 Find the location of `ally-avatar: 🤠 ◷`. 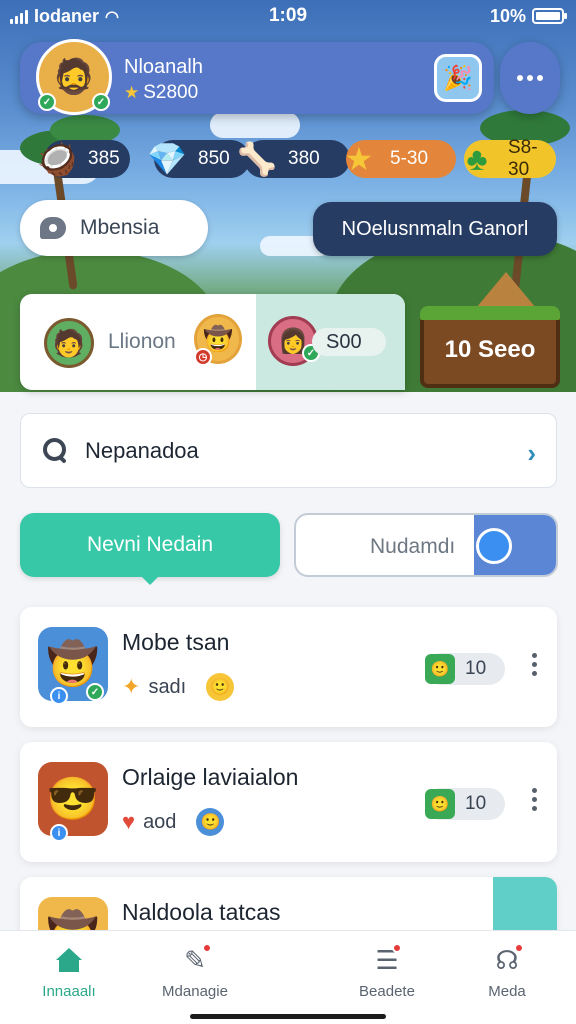

ally-avatar: 🤠 ◷ is located at coordinates (218, 340).